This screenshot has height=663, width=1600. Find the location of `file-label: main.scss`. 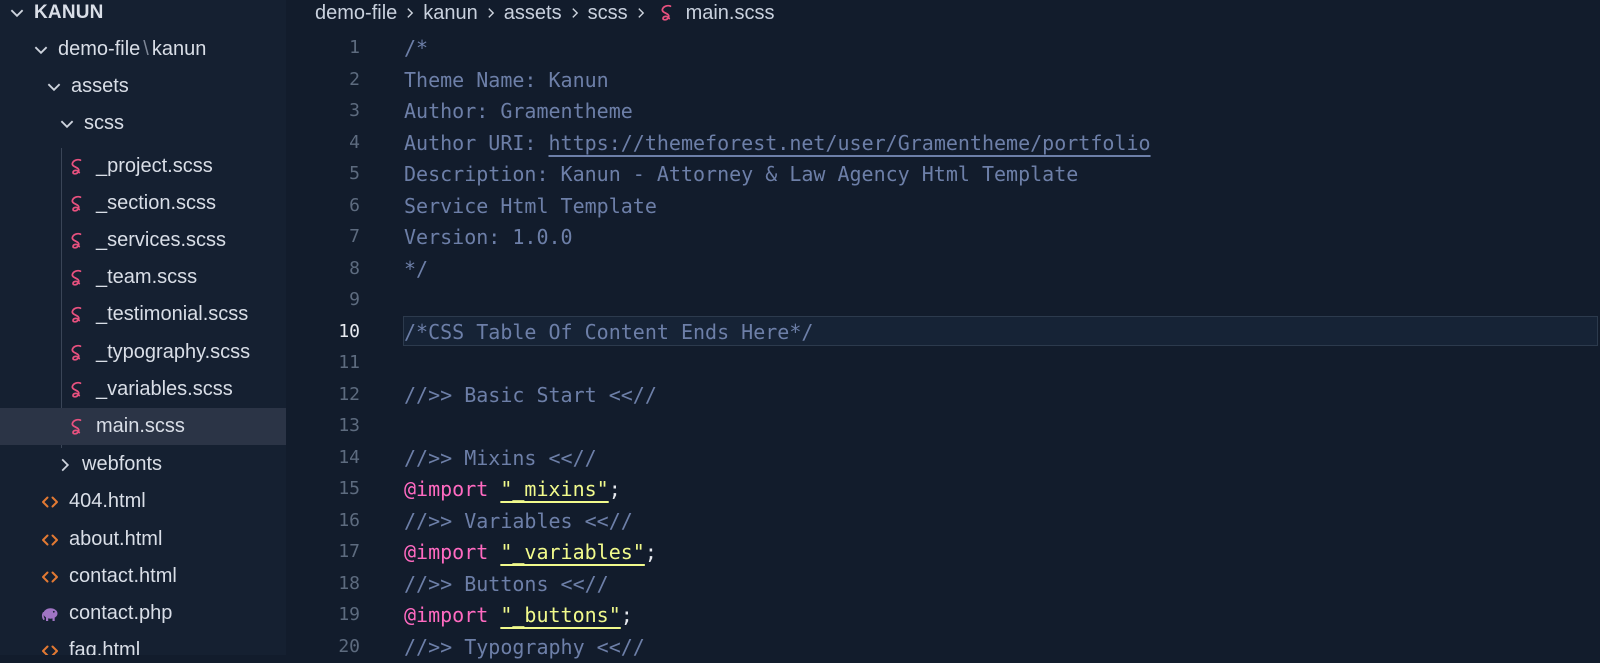

file-label: main.scss is located at coordinates (140, 426).